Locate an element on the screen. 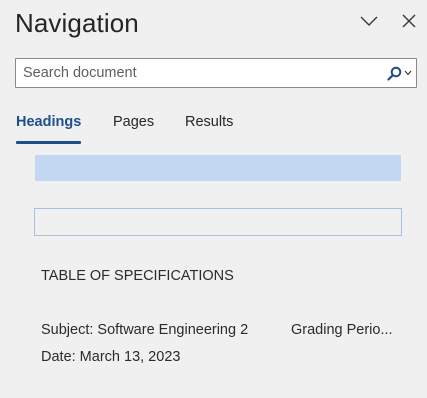  collapse-pane-button is located at coordinates (369, 21).